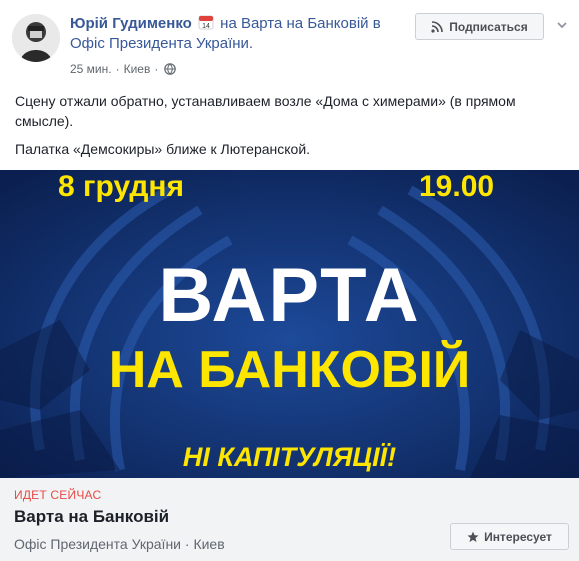 The width and height of the screenshot is (579, 561). I want to click on banner-title-line2: НА БАНКОВІЙ, so click(289, 370).